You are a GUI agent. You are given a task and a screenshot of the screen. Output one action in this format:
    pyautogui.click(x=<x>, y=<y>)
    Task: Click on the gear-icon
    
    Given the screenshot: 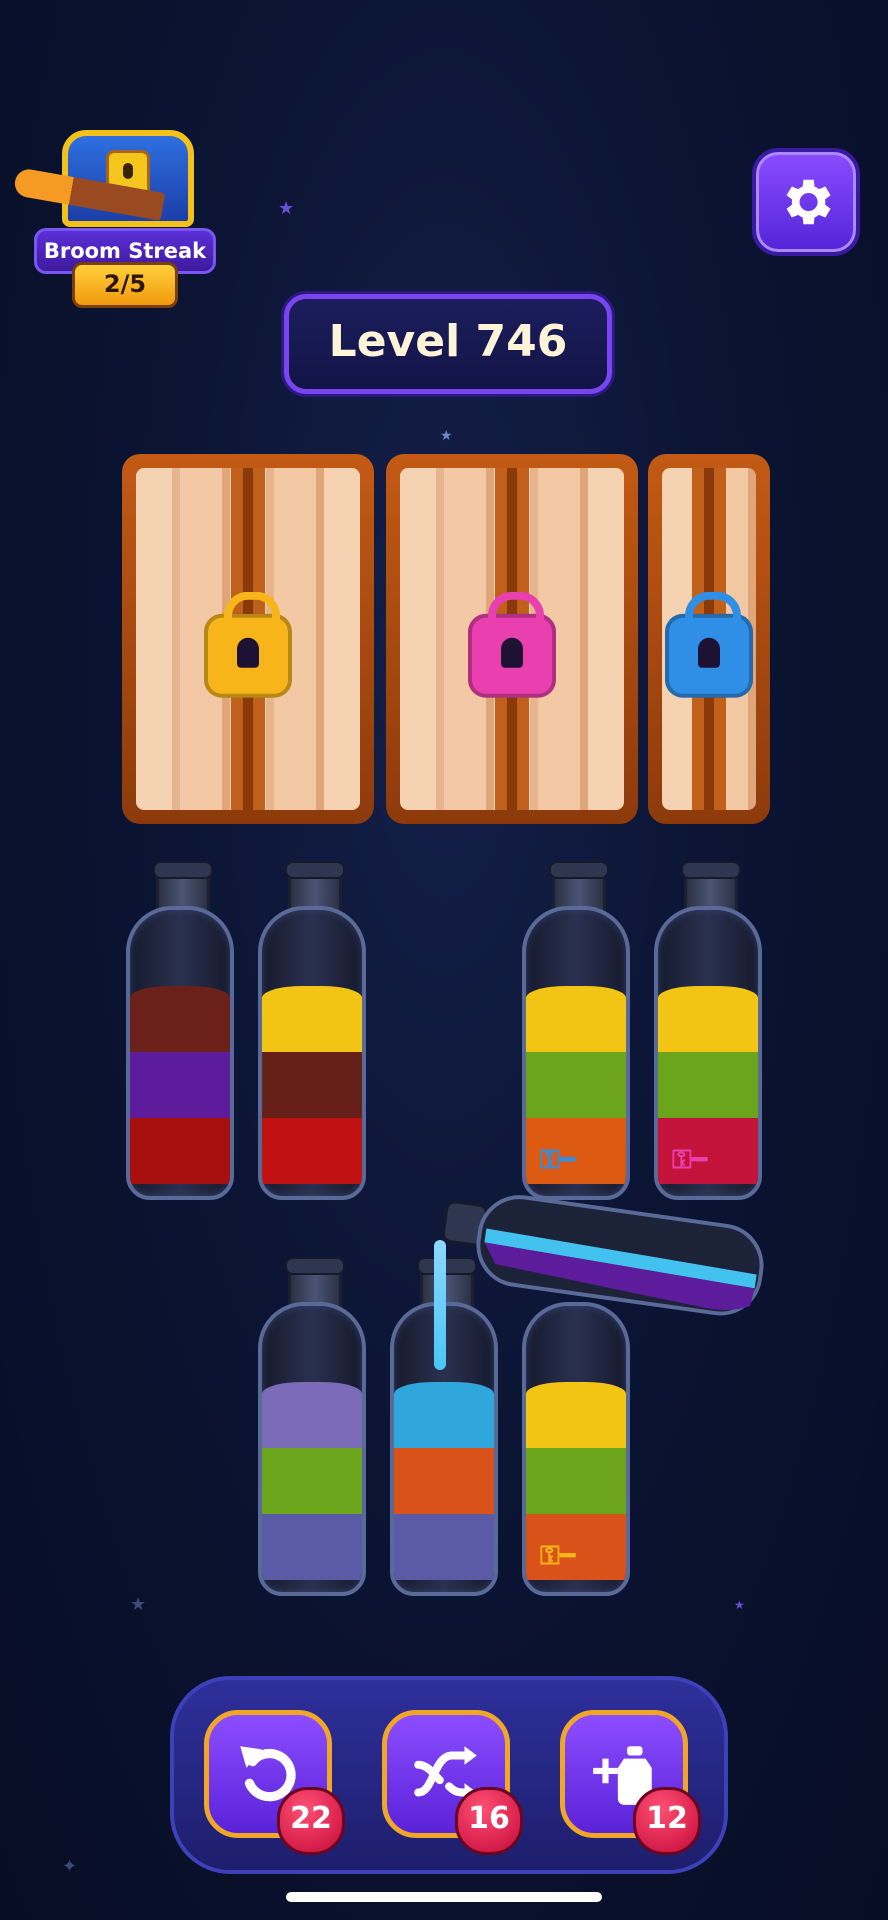 What is the action you would take?
    pyautogui.click(x=808, y=202)
    